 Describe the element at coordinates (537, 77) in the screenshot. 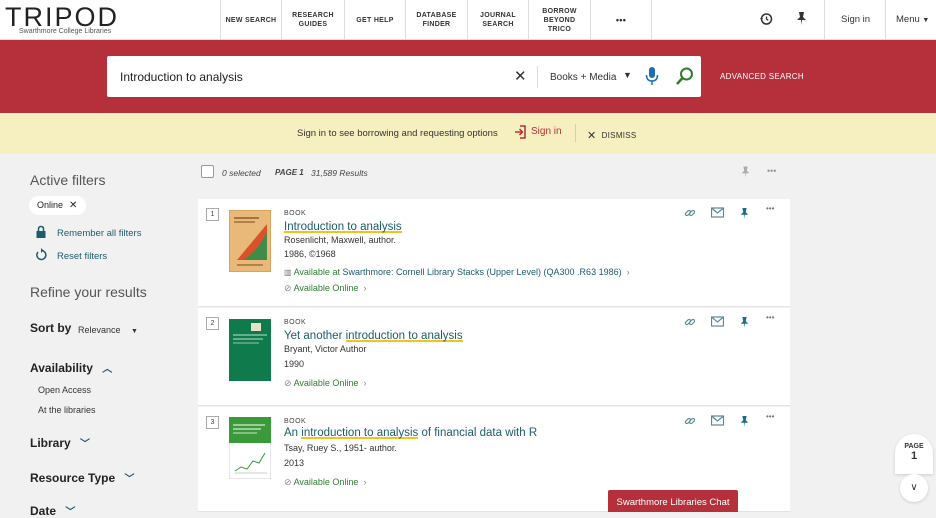

I see `search-divider` at that location.